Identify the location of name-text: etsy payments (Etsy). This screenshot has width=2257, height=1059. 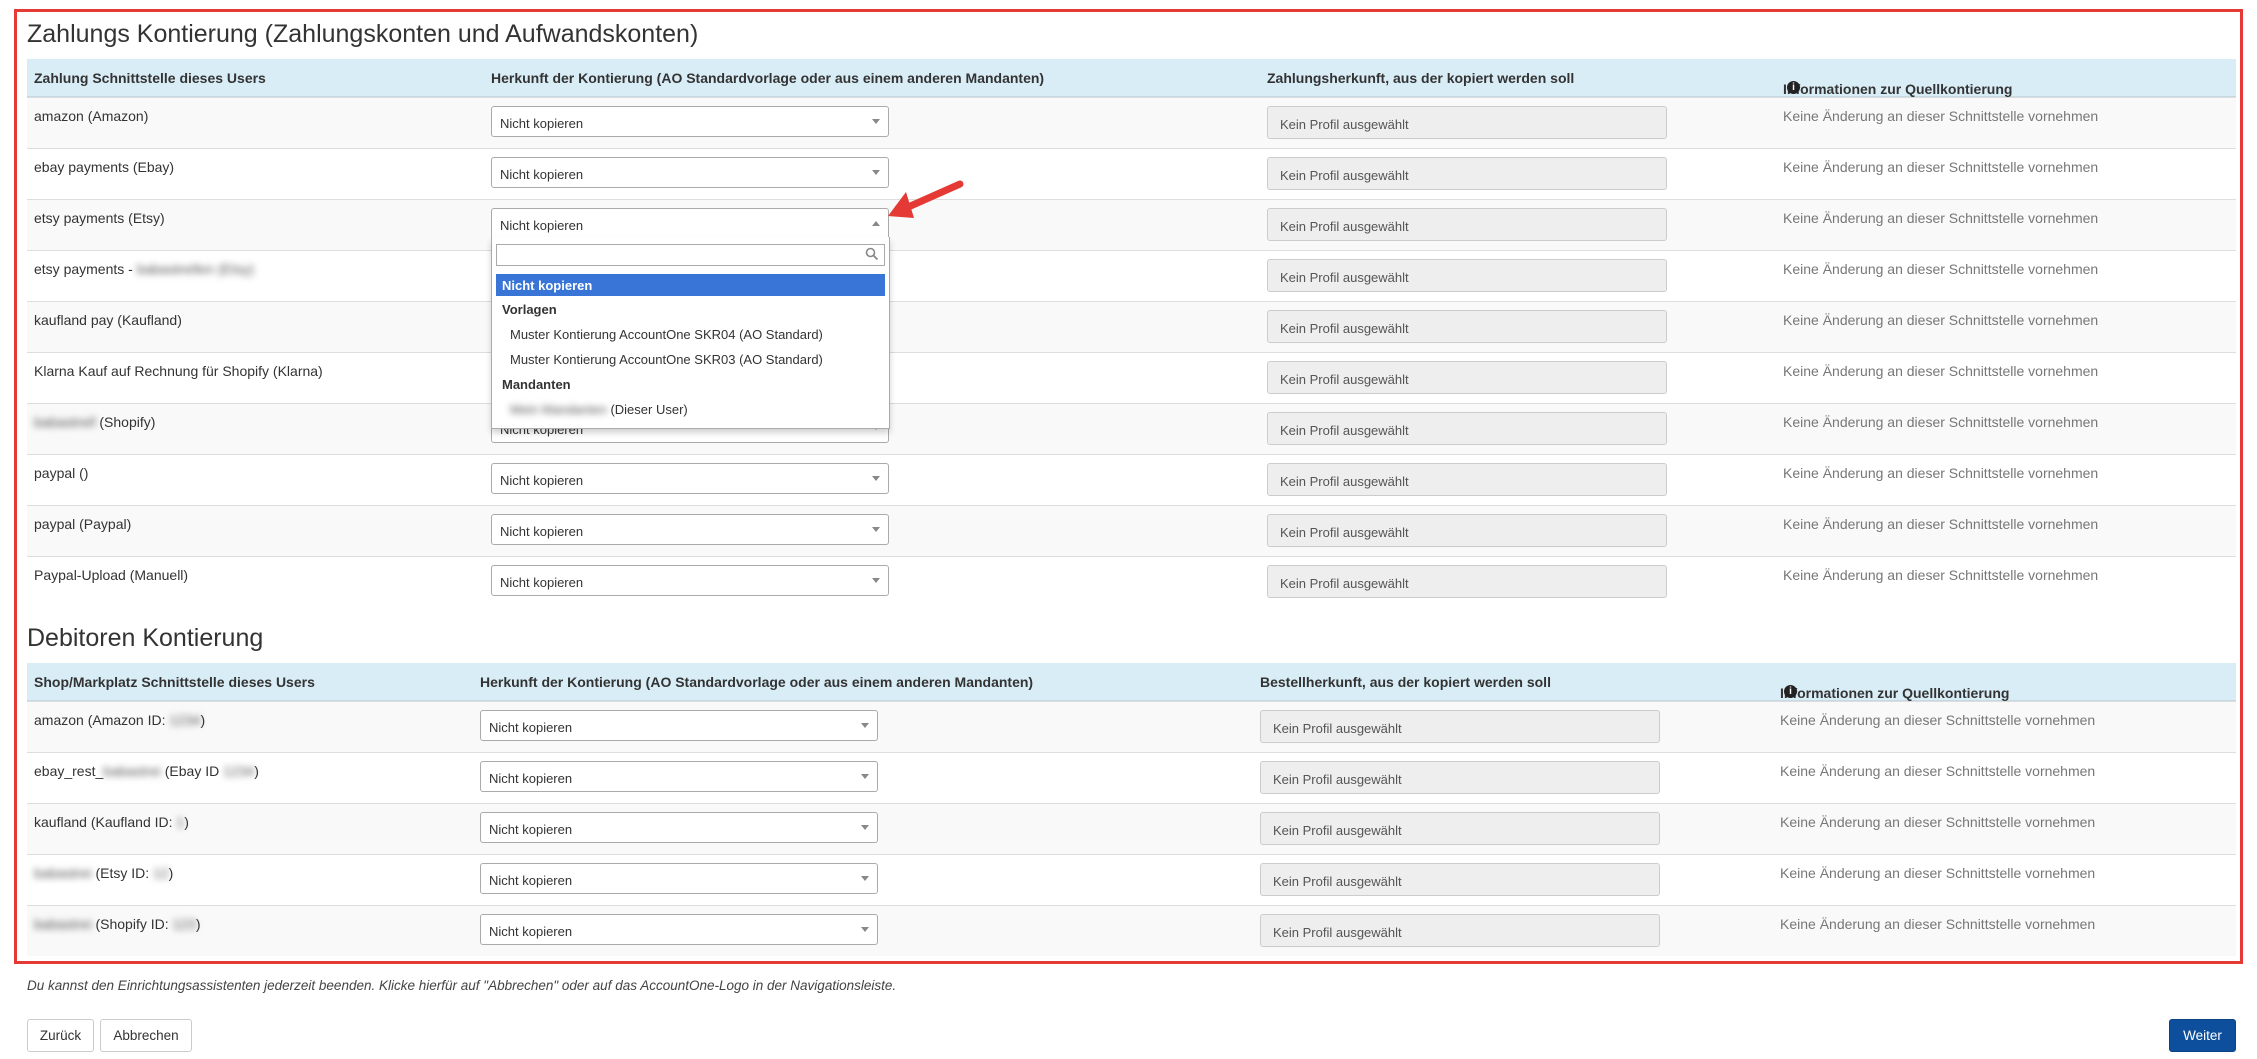
(99, 218).